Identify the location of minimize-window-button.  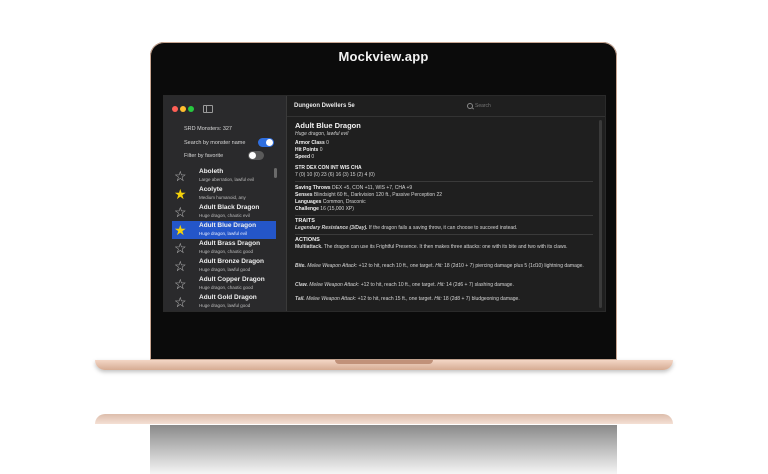
(183, 109).